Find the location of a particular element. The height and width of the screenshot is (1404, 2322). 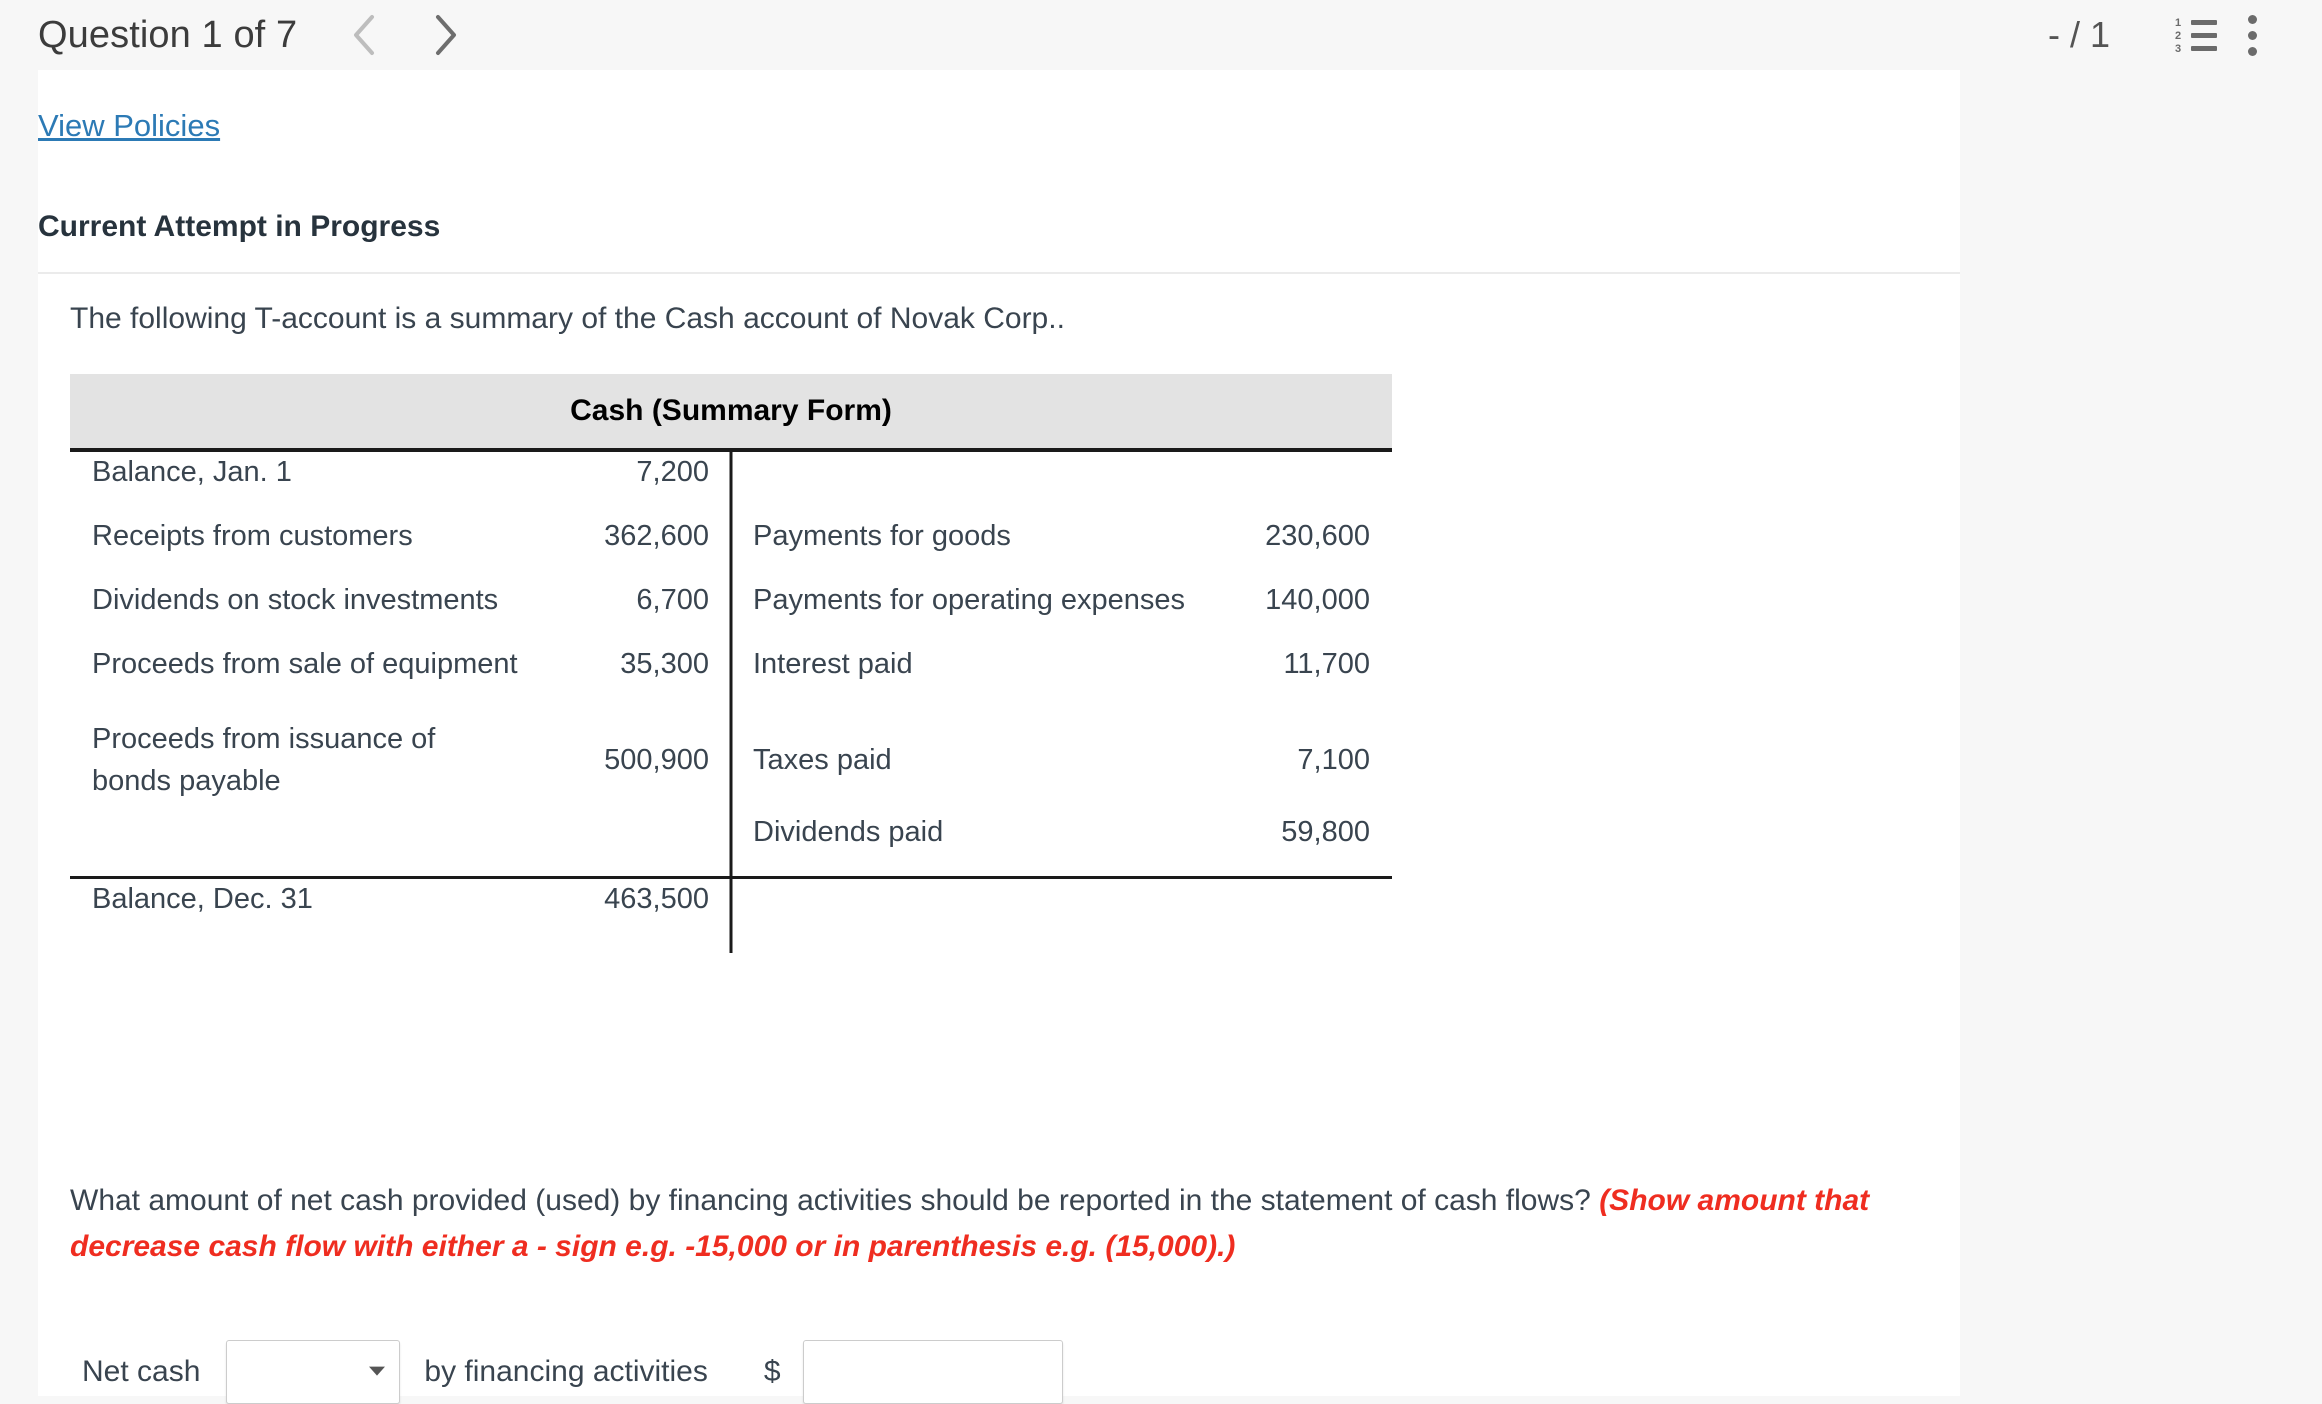

table-row: Dividends paid 59,800 is located at coordinates (1061, 844).